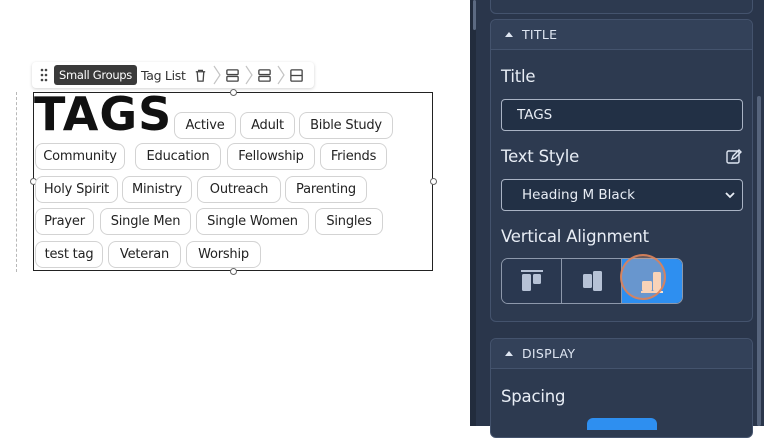 Image resolution: width=764 pixels, height=438 pixels. I want to click on text-style-label: Text Style, so click(540, 156).